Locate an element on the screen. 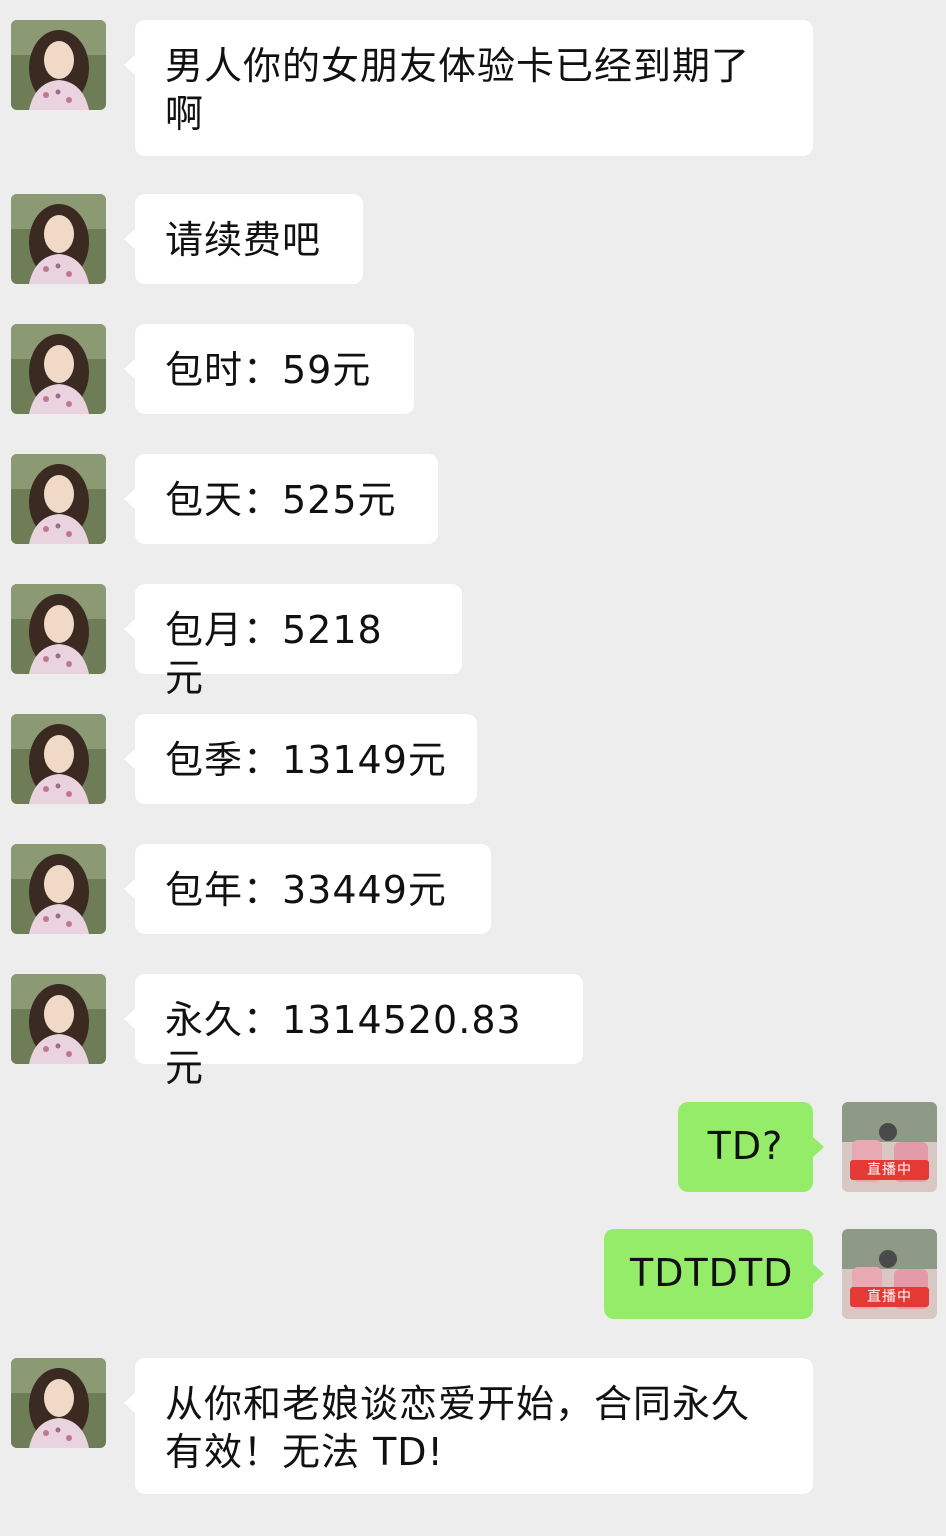  message-bubble: 从你和老娘谈恋爱开始，合同永久有效！无法 TD! is located at coordinates (468, 1426).